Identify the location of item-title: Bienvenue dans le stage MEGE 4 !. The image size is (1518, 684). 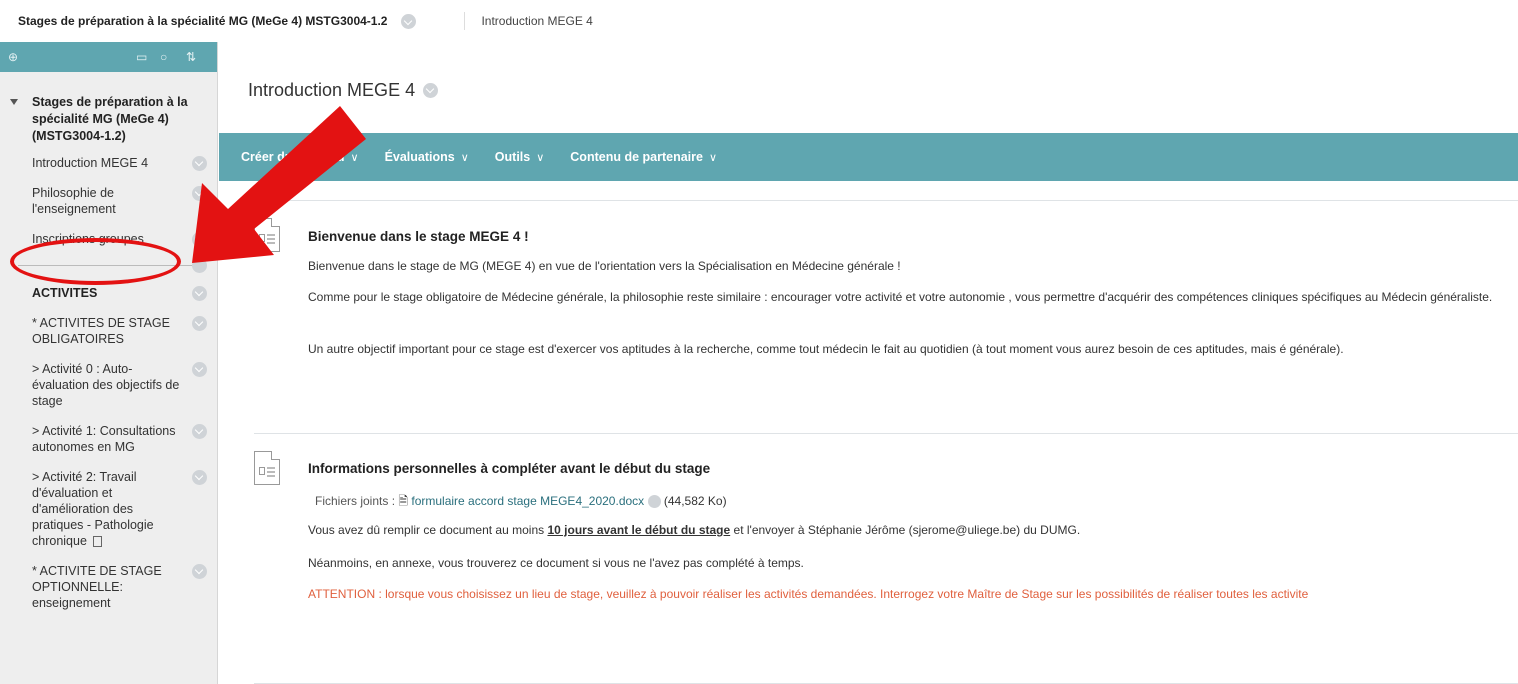
(418, 236).